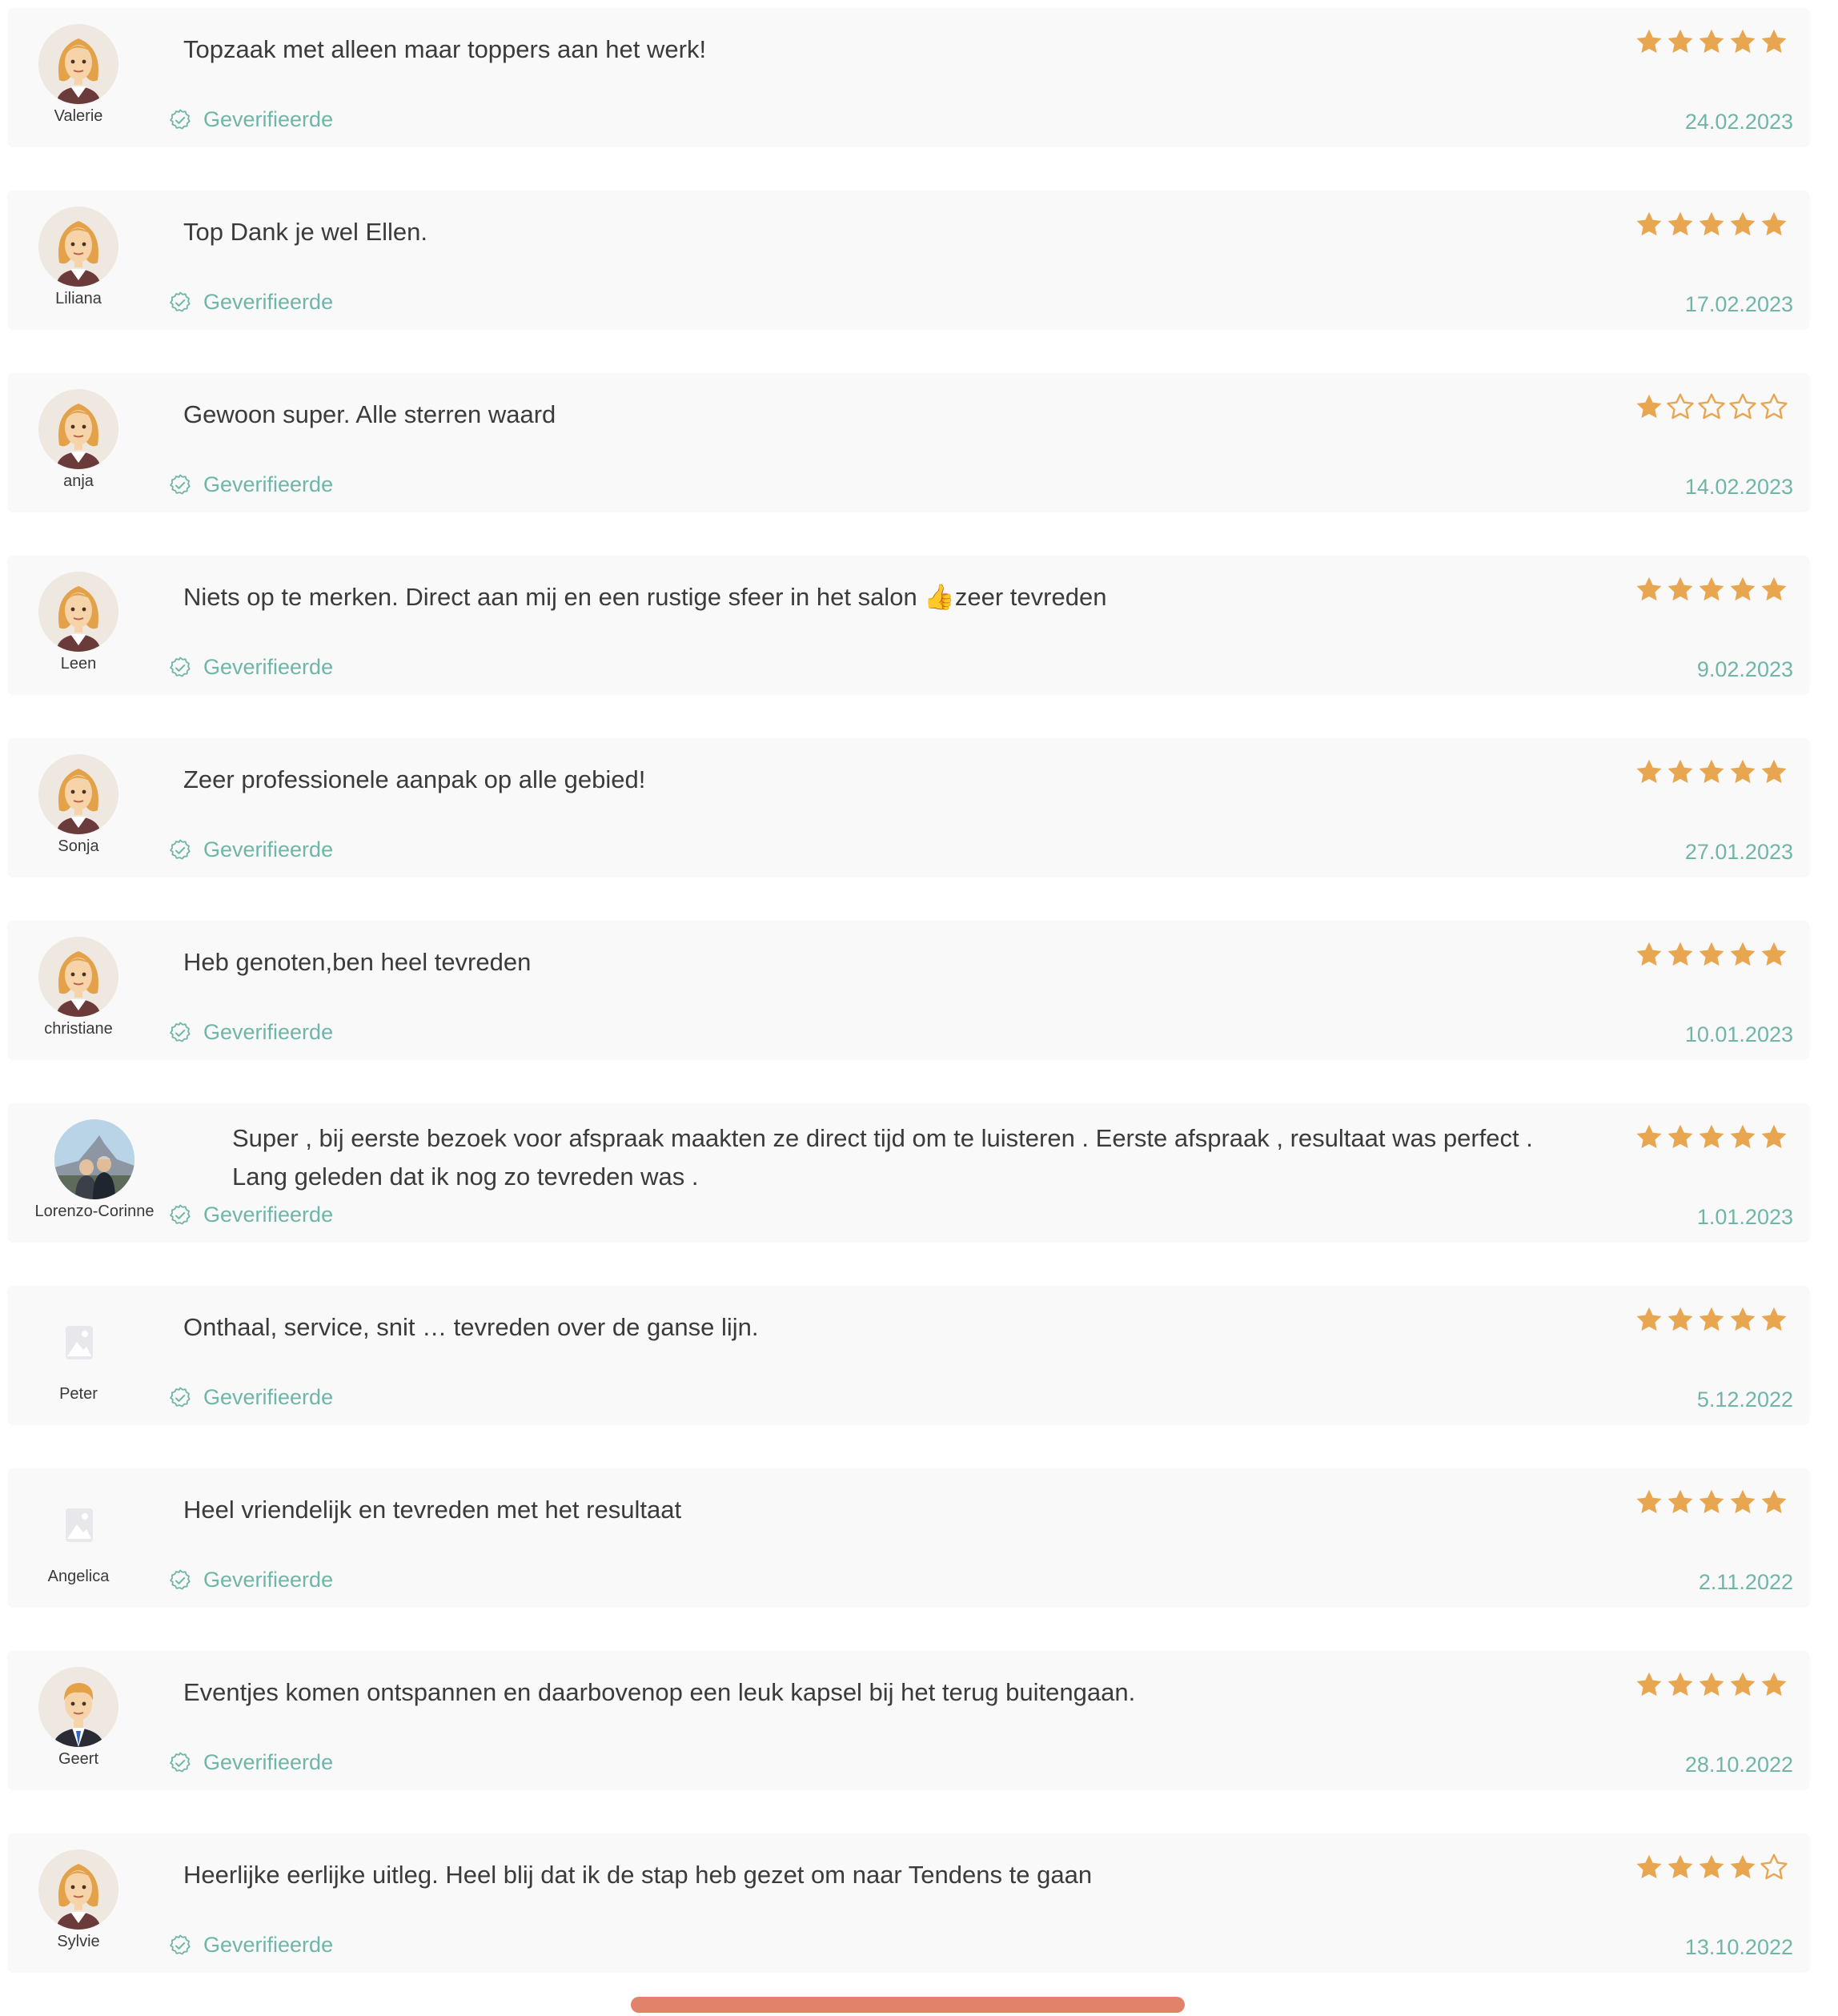 The image size is (1838, 2016). What do you see at coordinates (370, 414) in the screenshot?
I see `review-text: Gewoon super. Alle sterren waard` at bounding box center [370, 414].